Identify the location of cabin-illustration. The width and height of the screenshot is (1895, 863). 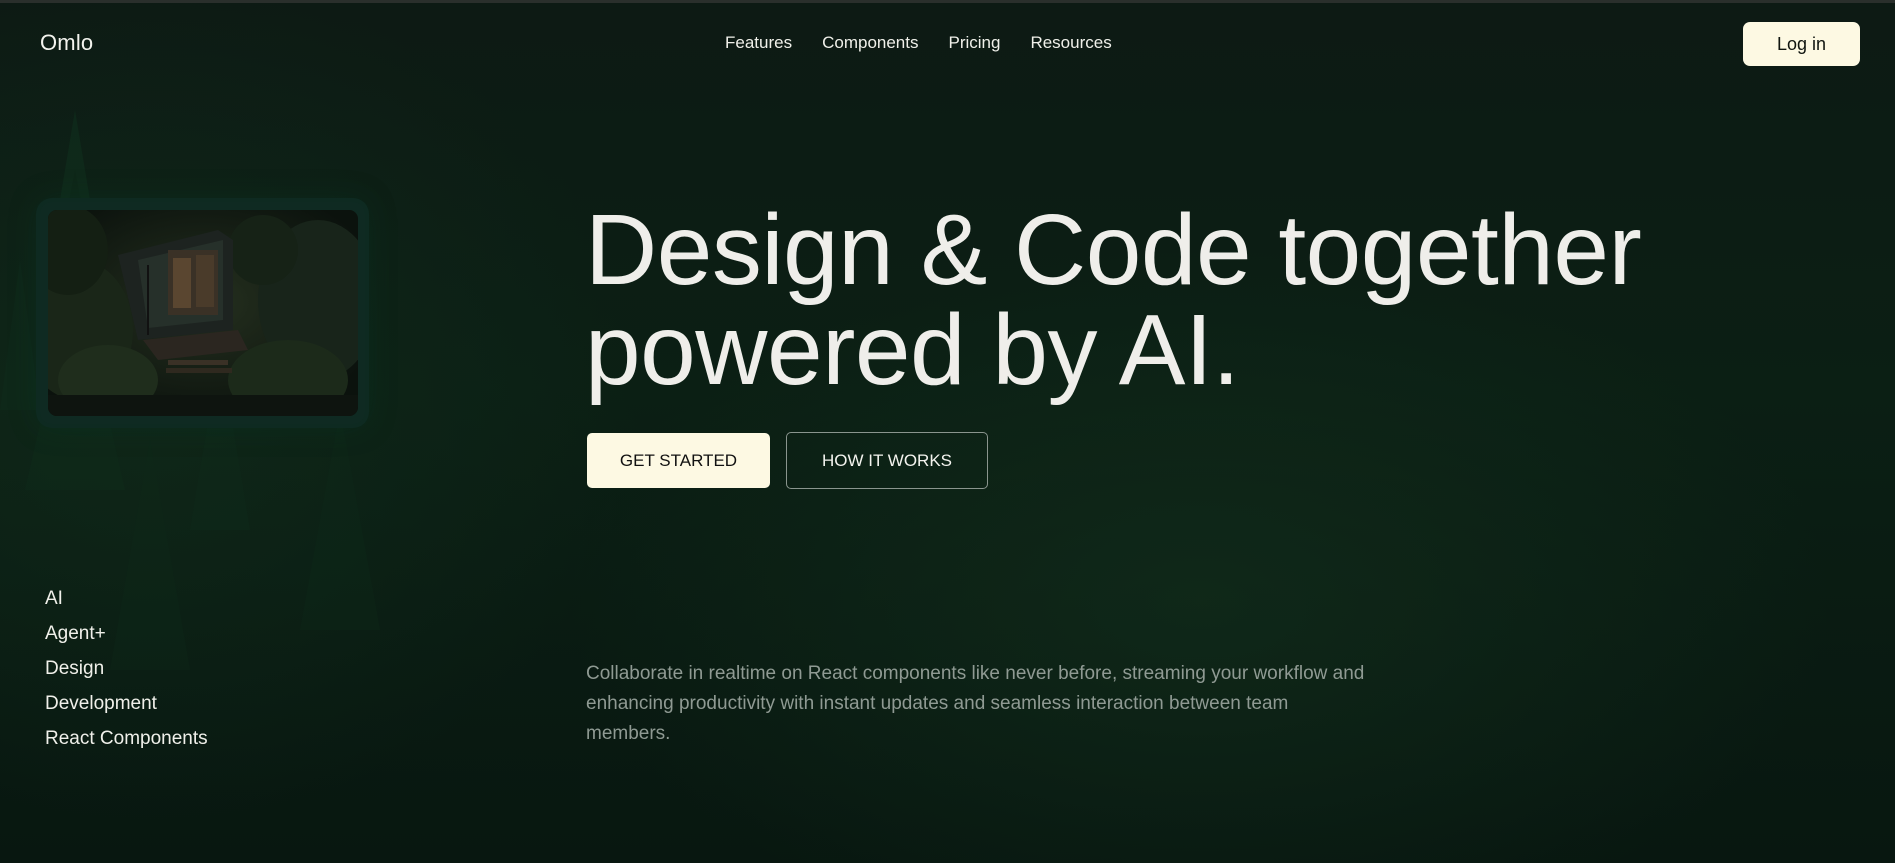
(203, 313).